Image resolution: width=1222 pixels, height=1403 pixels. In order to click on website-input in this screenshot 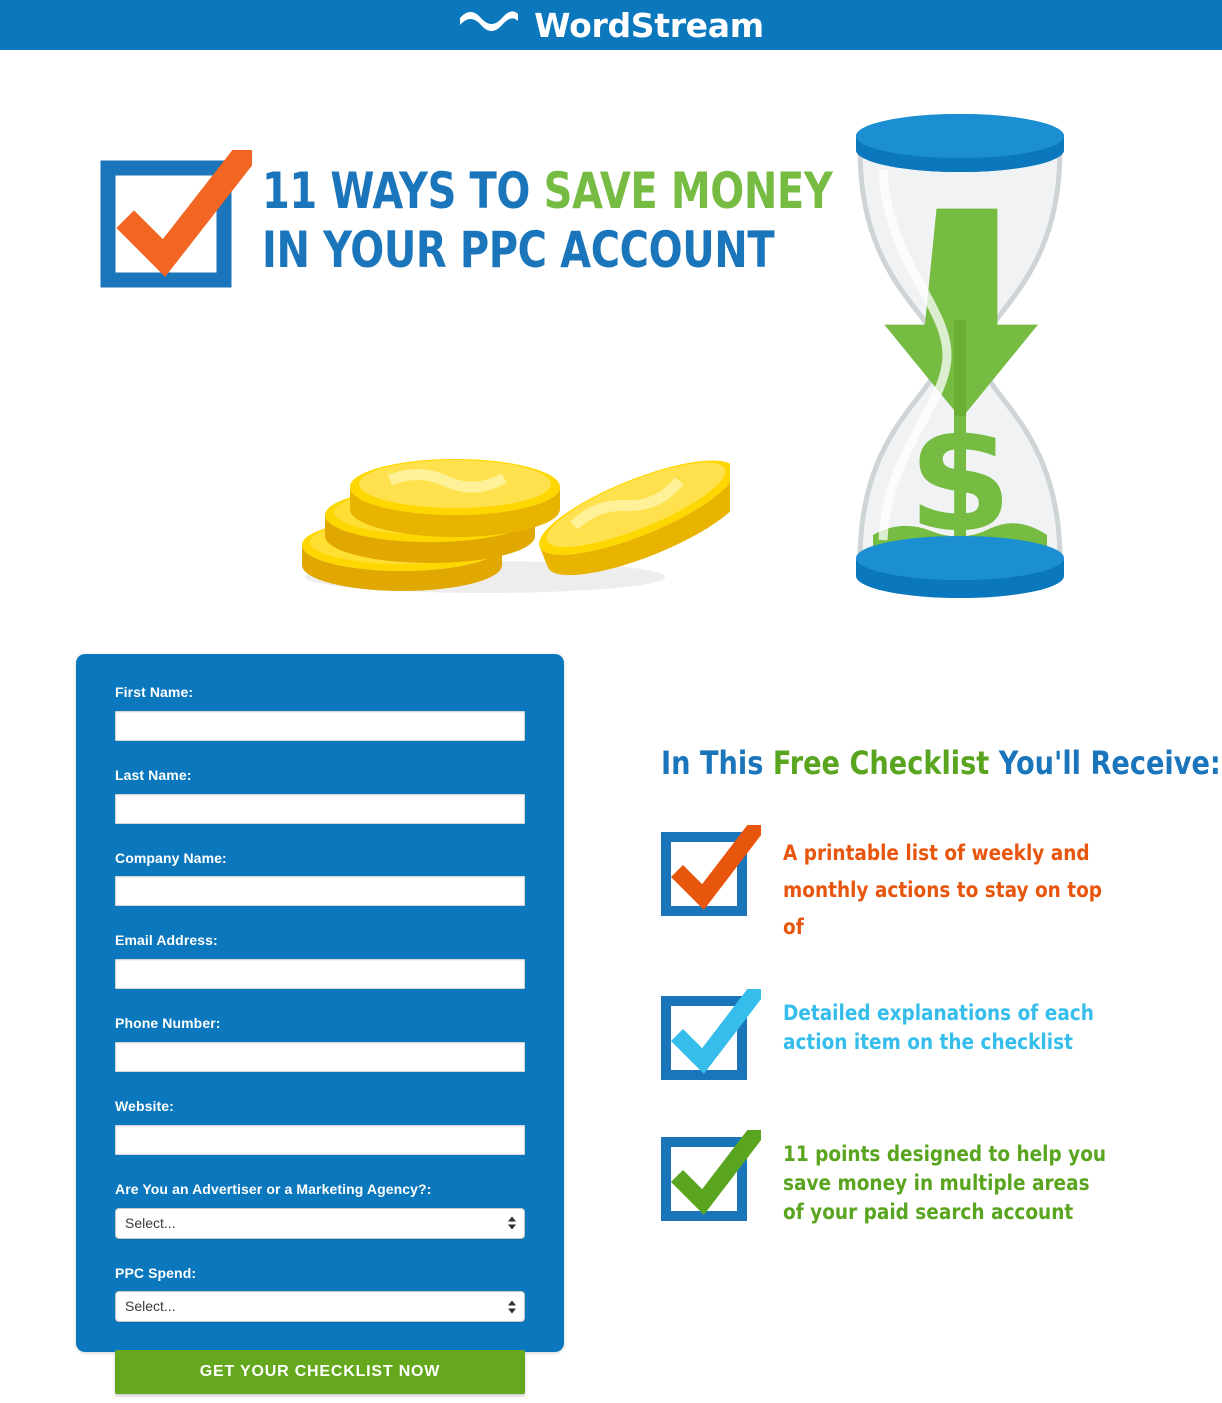, I will do `click(320, 1139)`.